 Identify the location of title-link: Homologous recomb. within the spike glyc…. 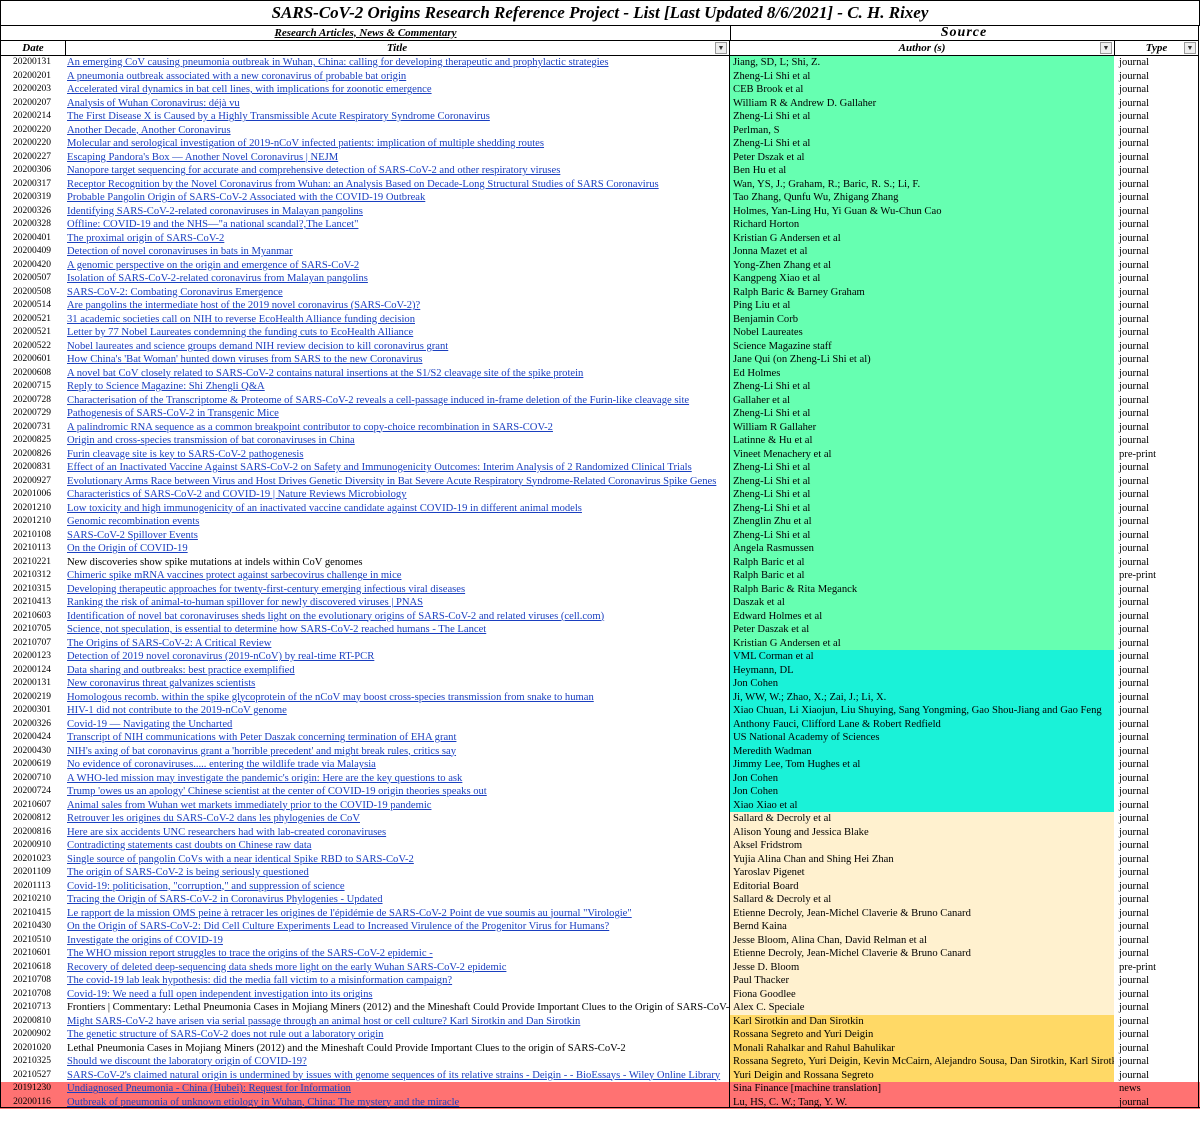
(398, 698).